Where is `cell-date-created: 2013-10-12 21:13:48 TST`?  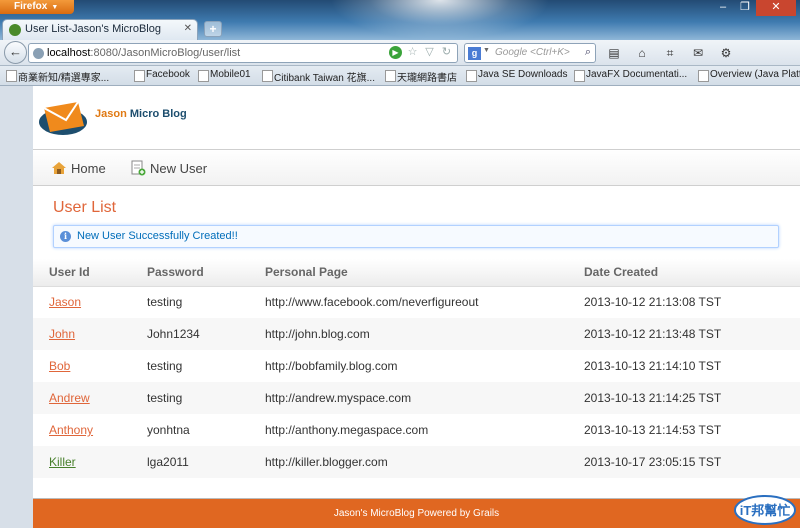 cell-date-created: 2013-10-12 21:13:48 TST is located at coordinates (684, 334).